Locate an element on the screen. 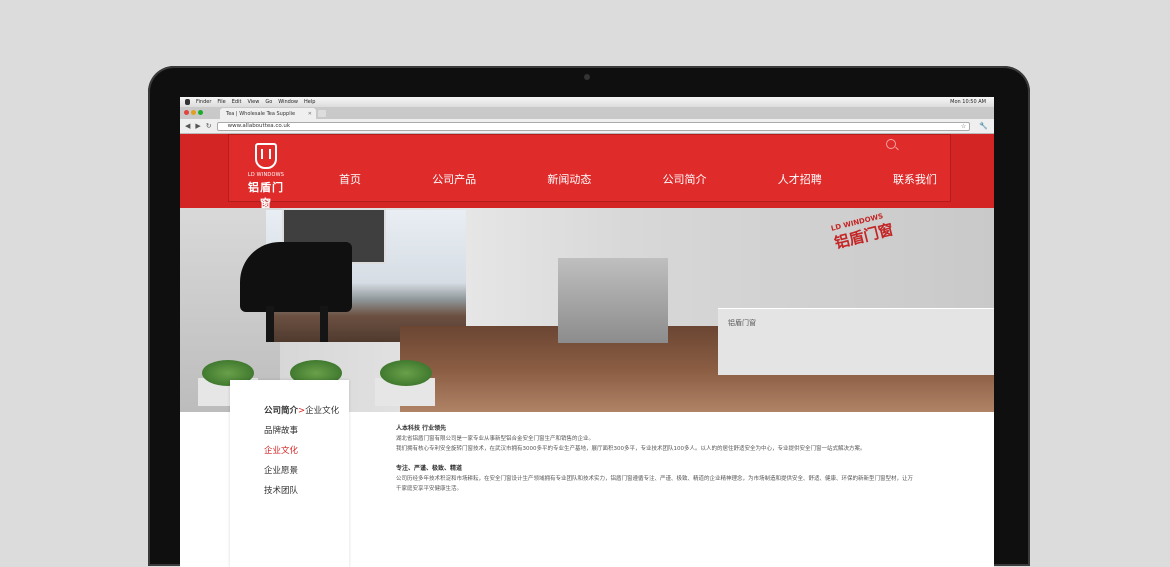 The height and width of the screenshot is (567, 1170). search-icon is located at coordinates (891, 144).